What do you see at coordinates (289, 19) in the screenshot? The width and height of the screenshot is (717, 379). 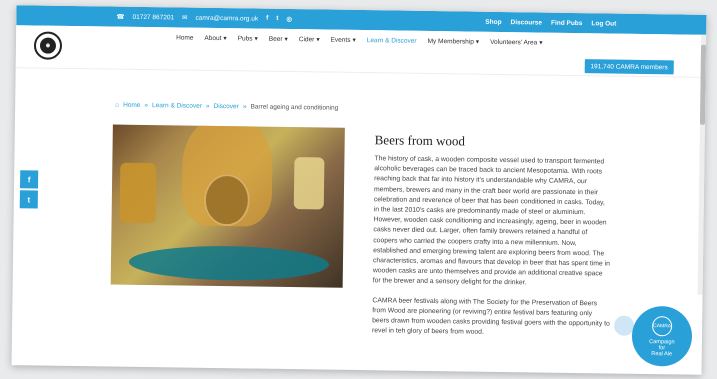 I see `instagram-icon: ◎` at bounding box center [289, 19].